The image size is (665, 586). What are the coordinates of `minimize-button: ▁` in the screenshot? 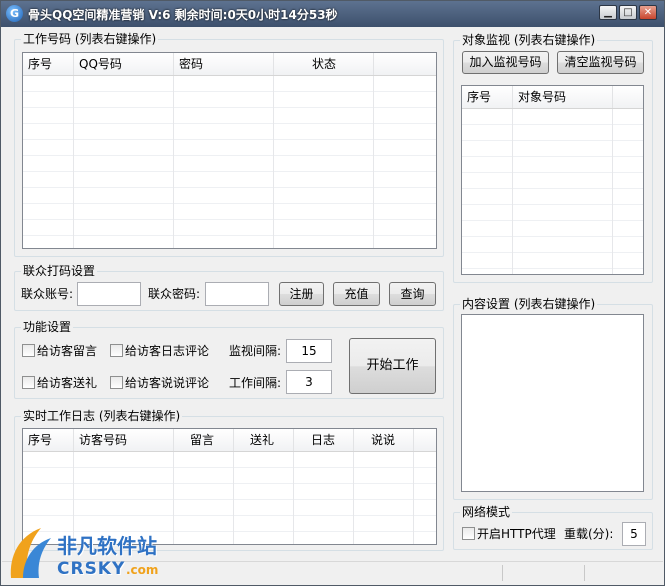 It's located at (608, 12).